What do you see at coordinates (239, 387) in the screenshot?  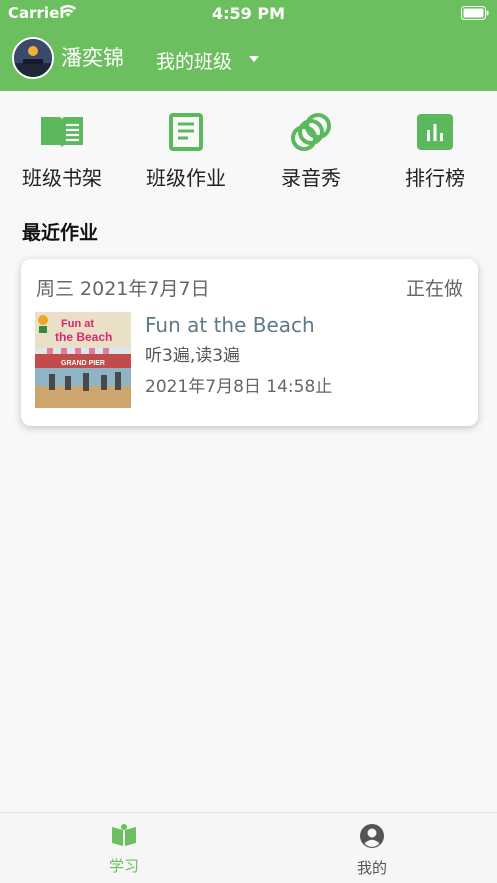 I see `assignment-due: 2021年7月8日 14:58止` at bounding box center [239, 387].